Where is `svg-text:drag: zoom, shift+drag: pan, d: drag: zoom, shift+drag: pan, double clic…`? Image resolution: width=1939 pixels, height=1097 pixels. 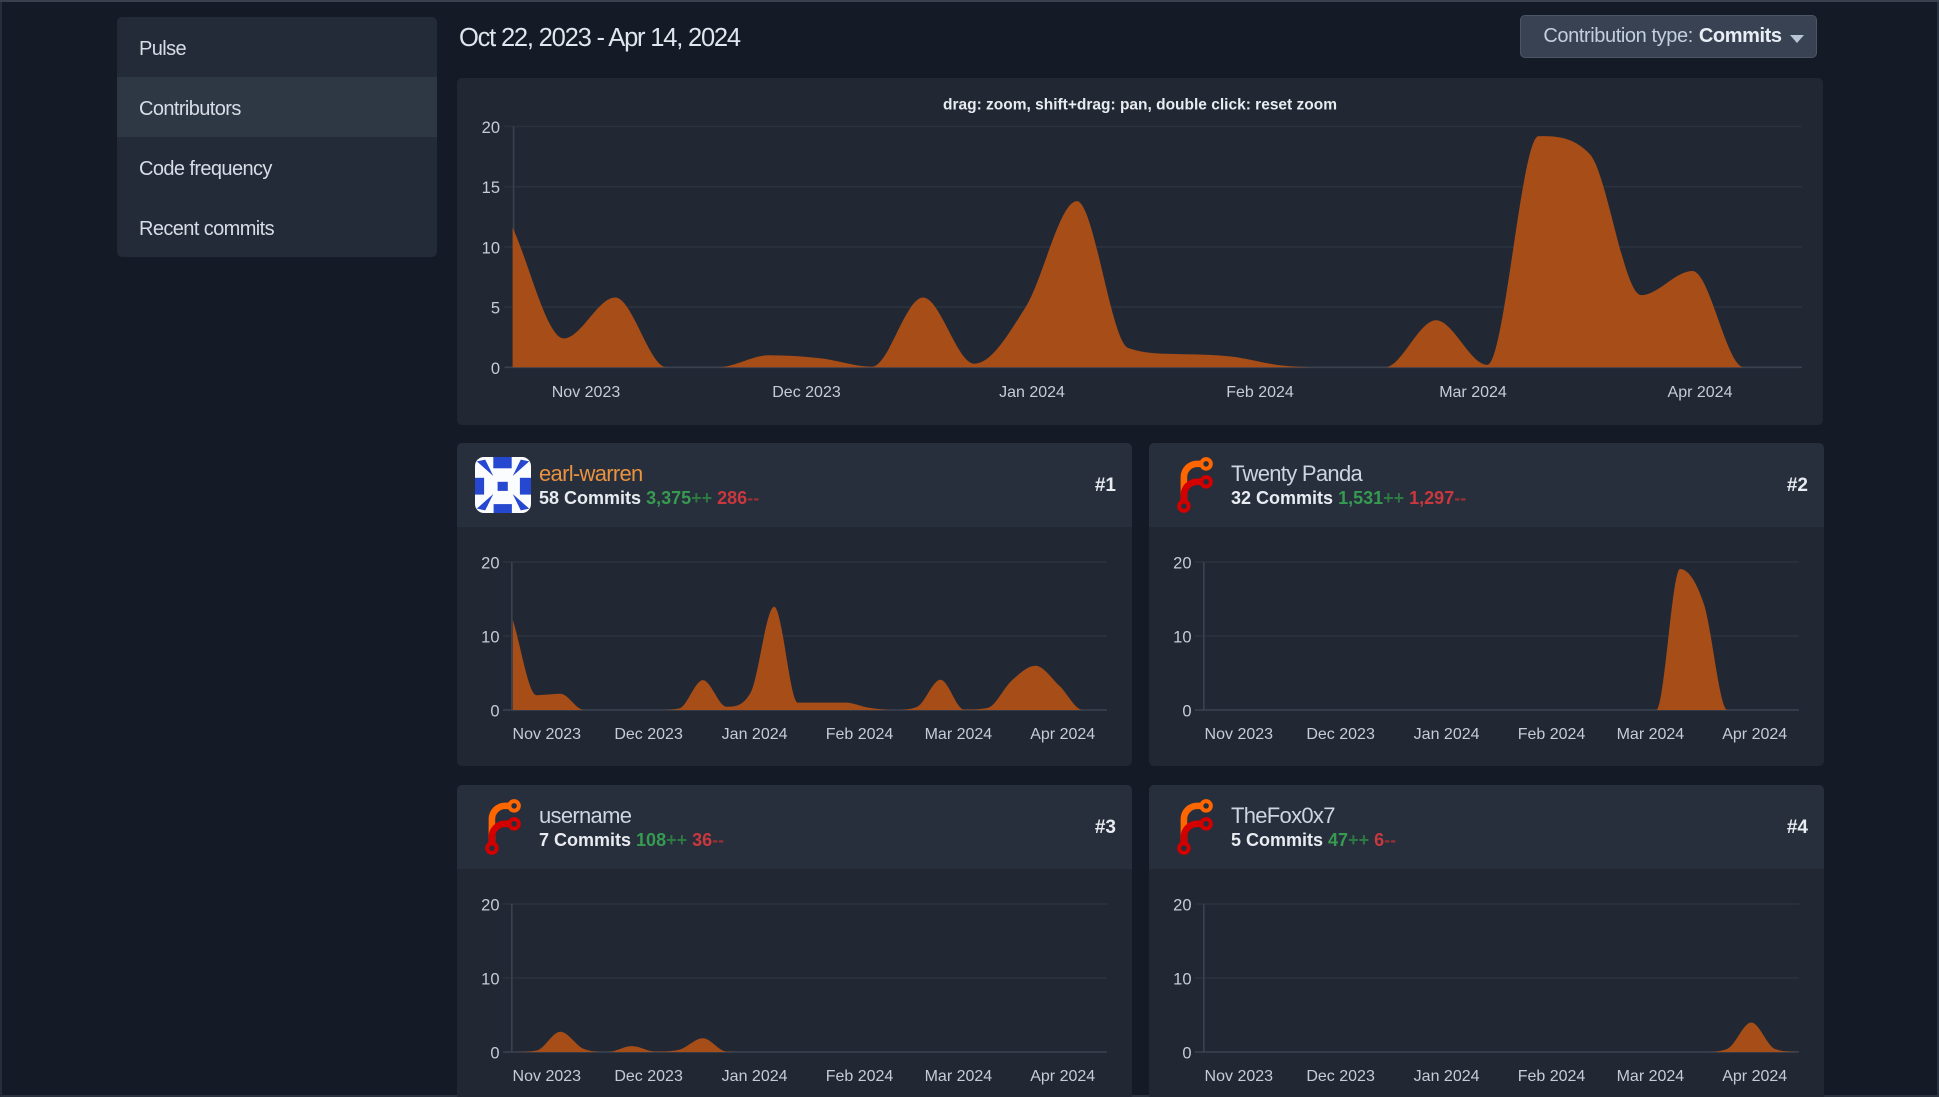
svg-text:drag: zoom, shift+drag: pan, d: drag: zoom, shift+drag: pan, double clic… is located at coordinates (1140, 105).